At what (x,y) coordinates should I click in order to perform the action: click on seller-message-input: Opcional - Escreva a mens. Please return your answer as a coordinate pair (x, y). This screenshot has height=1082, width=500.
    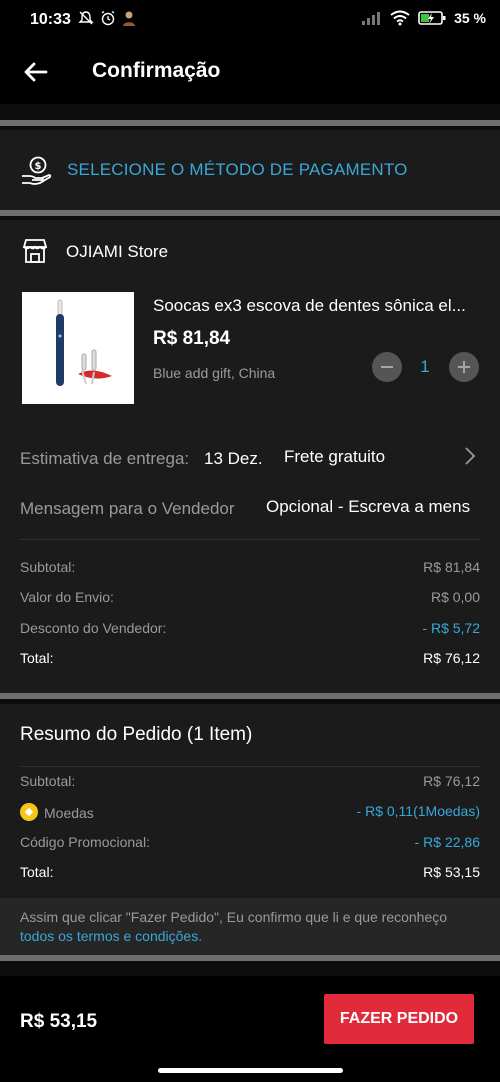
    Looking at the image, I should click on (383, 507).